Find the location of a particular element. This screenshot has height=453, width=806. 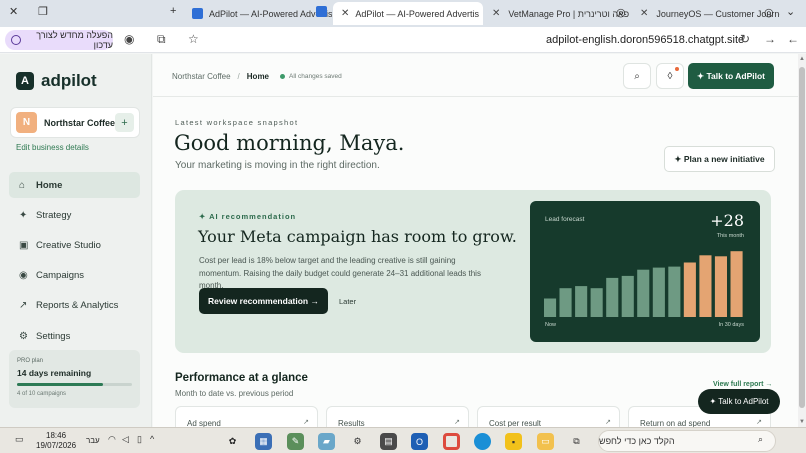

performance-title: Performance at a glance is located at coordinates (241, 378).